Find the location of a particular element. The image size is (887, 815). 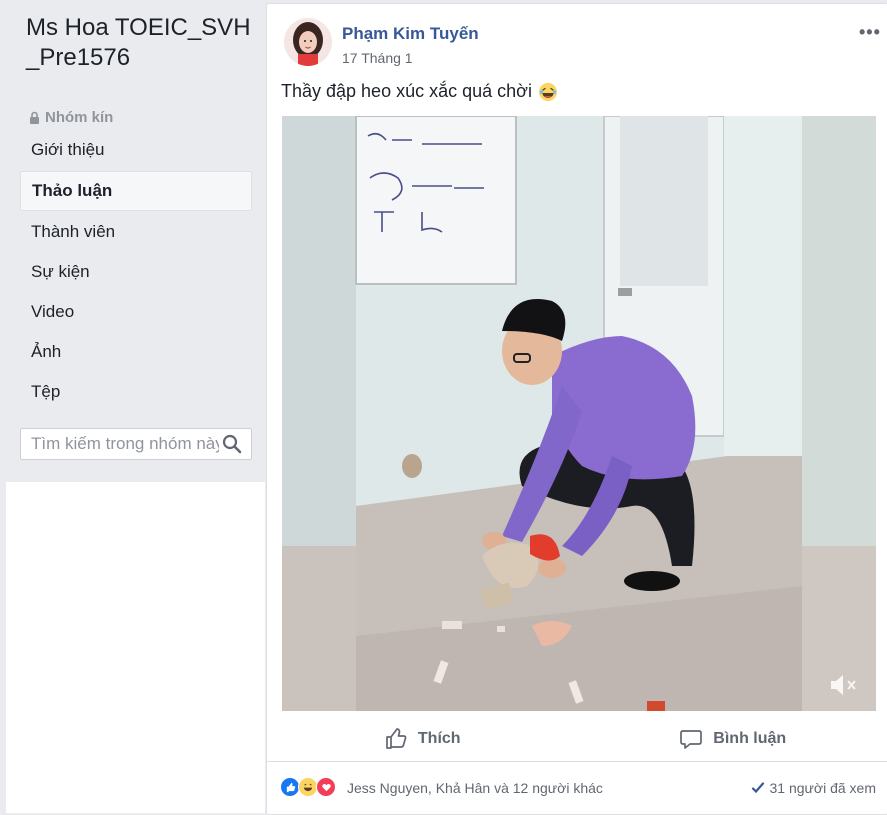

nav-item-events: Sự kiện is located at coordinates (136, 272).